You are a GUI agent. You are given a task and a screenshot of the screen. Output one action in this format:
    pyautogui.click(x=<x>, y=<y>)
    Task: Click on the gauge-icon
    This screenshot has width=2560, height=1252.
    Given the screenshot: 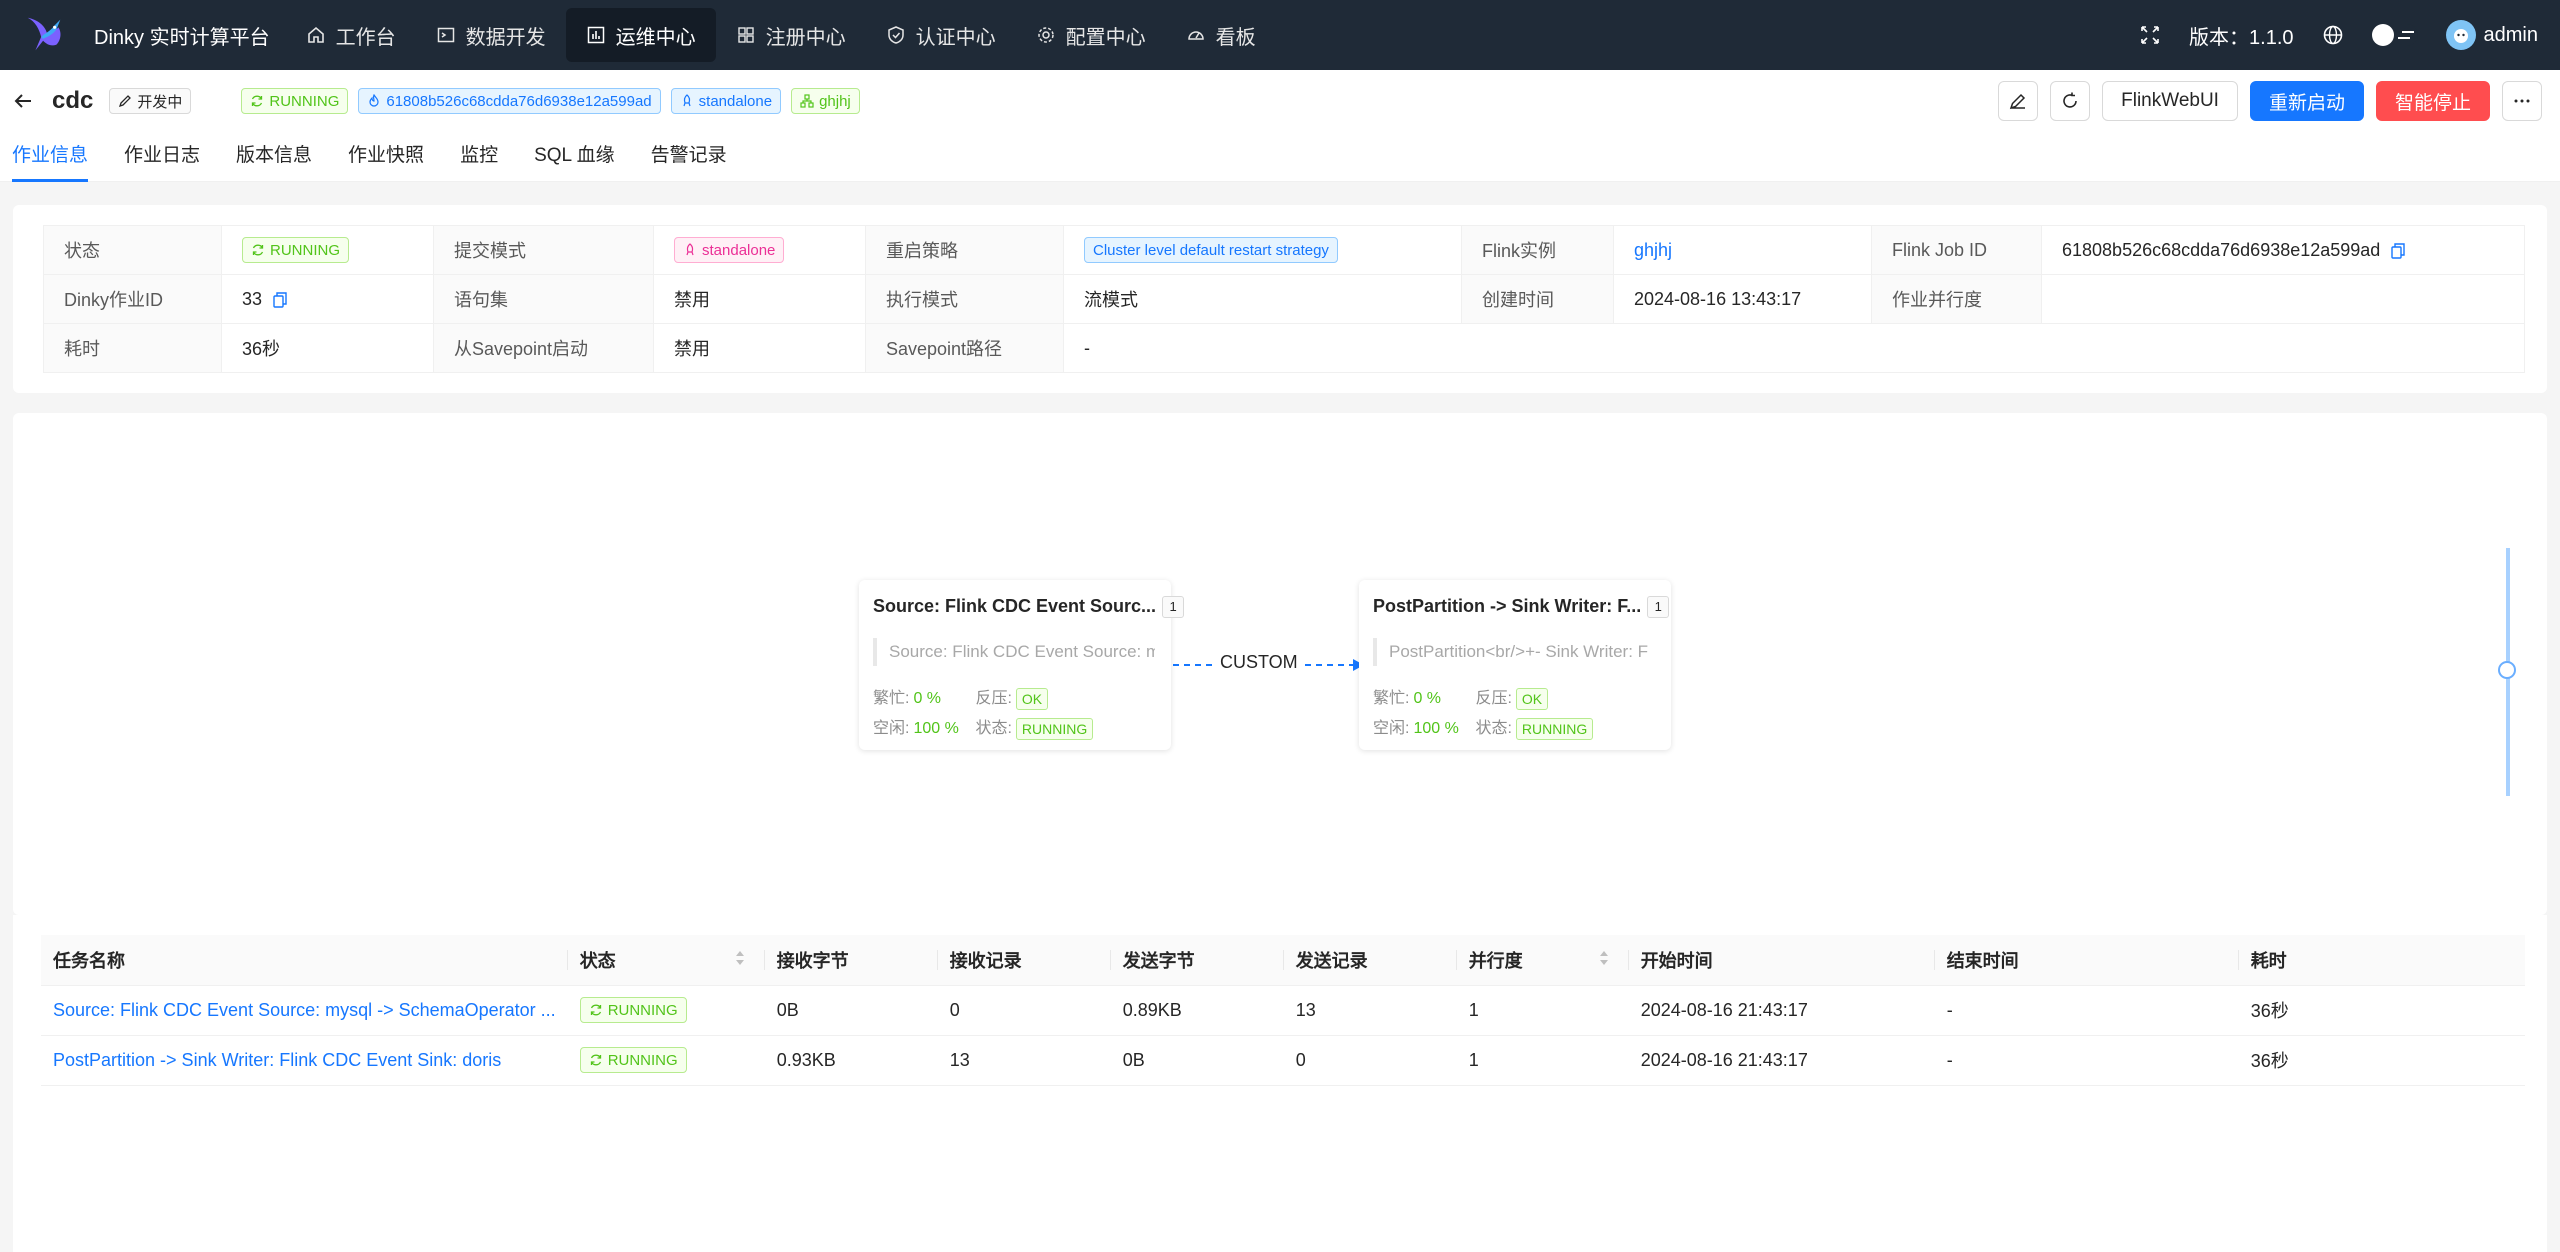 What is the action you would take?
    pyautogui.click(x=1195, y=35)
    